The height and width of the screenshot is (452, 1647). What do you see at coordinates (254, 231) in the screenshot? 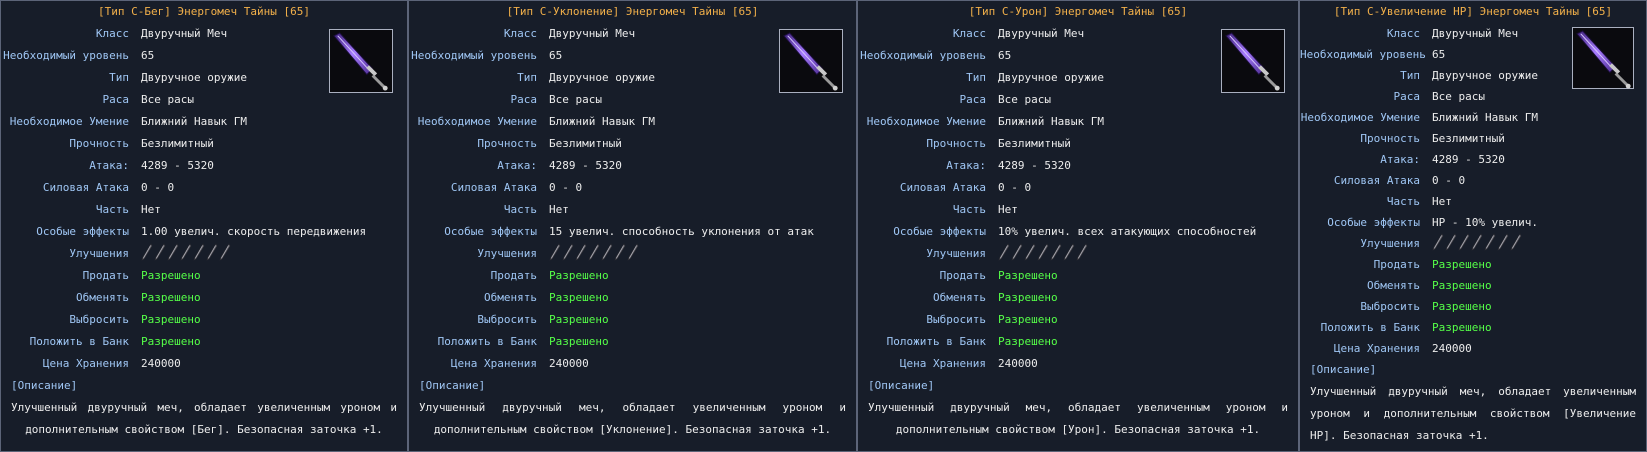
I see `stat-value-effects: 1.00 увелич. скорость передвижения` at bounding box center [254, 231].